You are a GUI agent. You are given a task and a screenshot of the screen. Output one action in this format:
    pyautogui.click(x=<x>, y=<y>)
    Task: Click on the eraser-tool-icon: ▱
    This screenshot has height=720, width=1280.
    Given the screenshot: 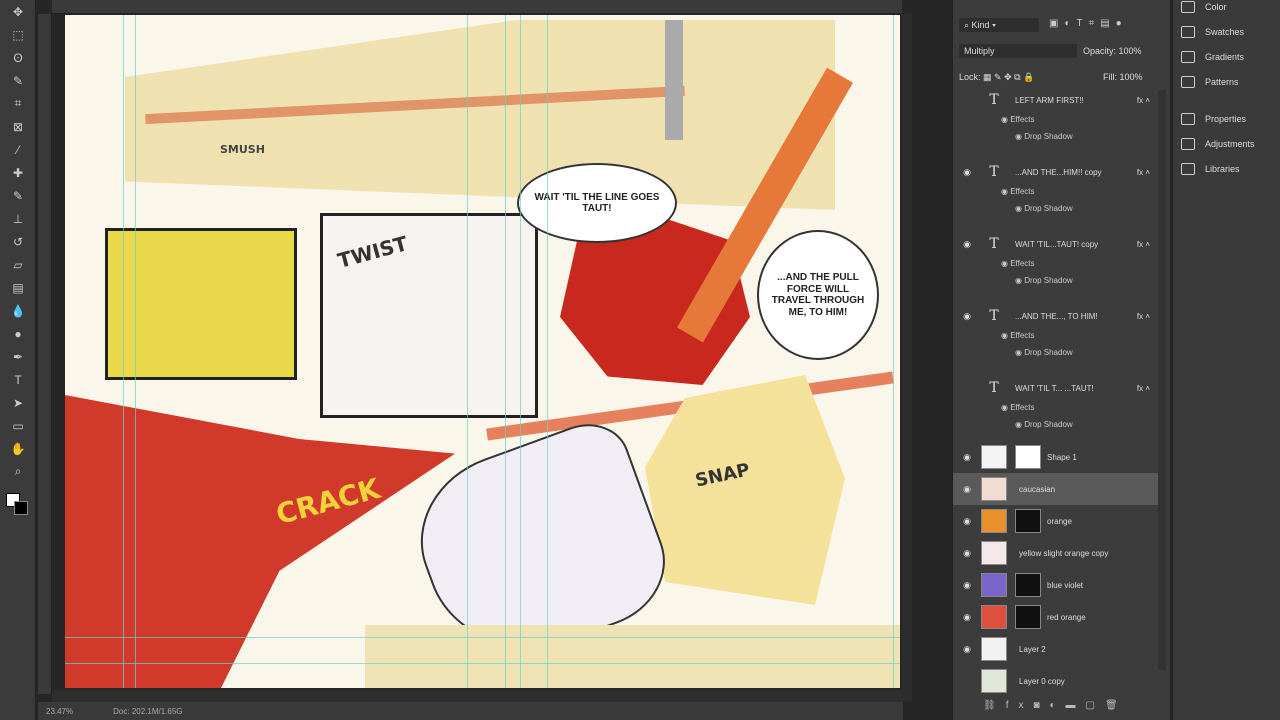 What is the action you would take?
    pyautogui.click(x=18, y=264)
    